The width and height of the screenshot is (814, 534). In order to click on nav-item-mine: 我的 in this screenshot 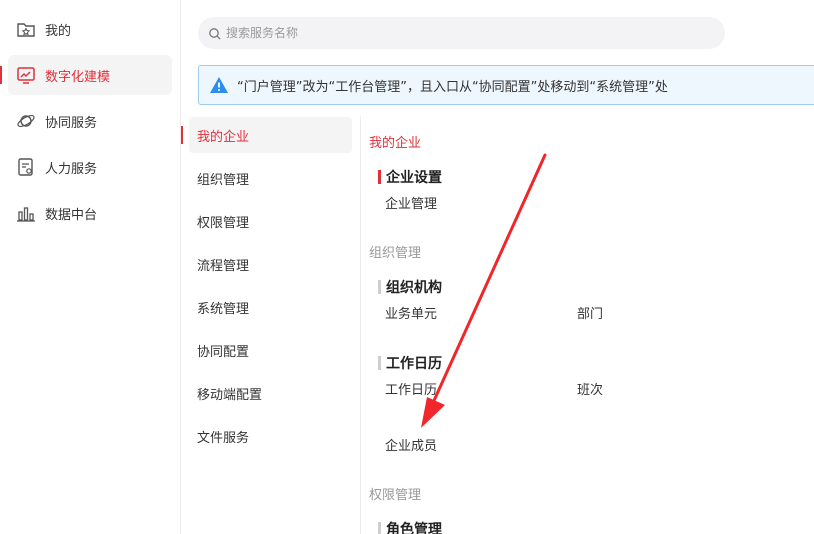, I will do `click(90, 29)`.